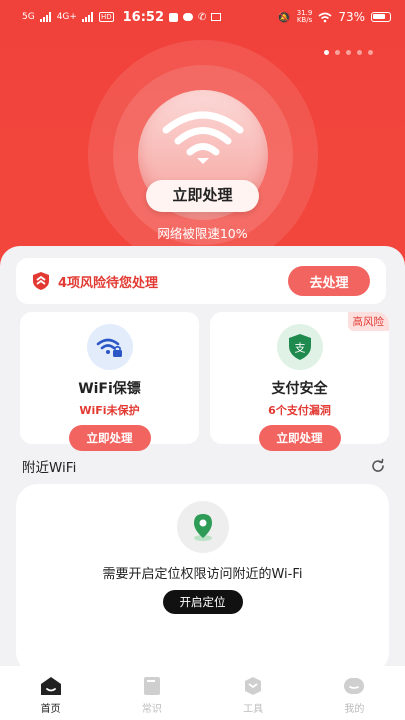 The height and width of the screenshot is (720, 405). Describe the element at coordinates (304, 20) in the screenshot. I see `net-speed-unit: KB/s` at that location.